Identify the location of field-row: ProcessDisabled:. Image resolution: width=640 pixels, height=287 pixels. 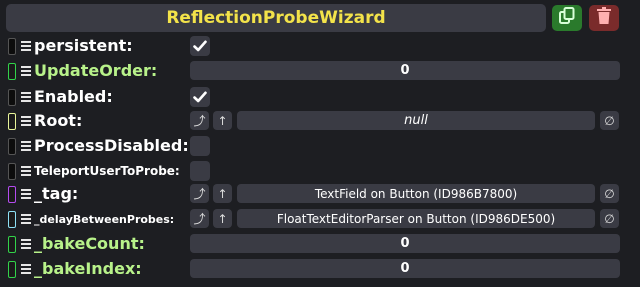
(320, 146).